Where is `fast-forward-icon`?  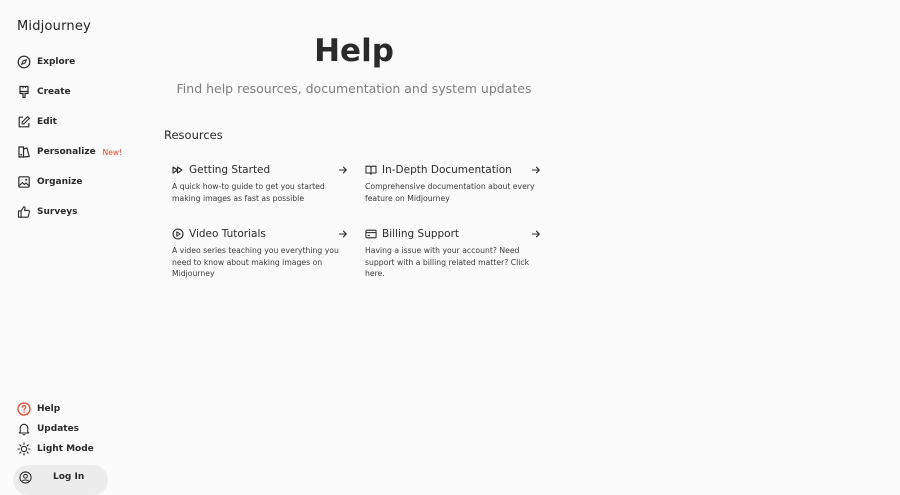
fast-forward-icon is located at coordinates (178, 170).